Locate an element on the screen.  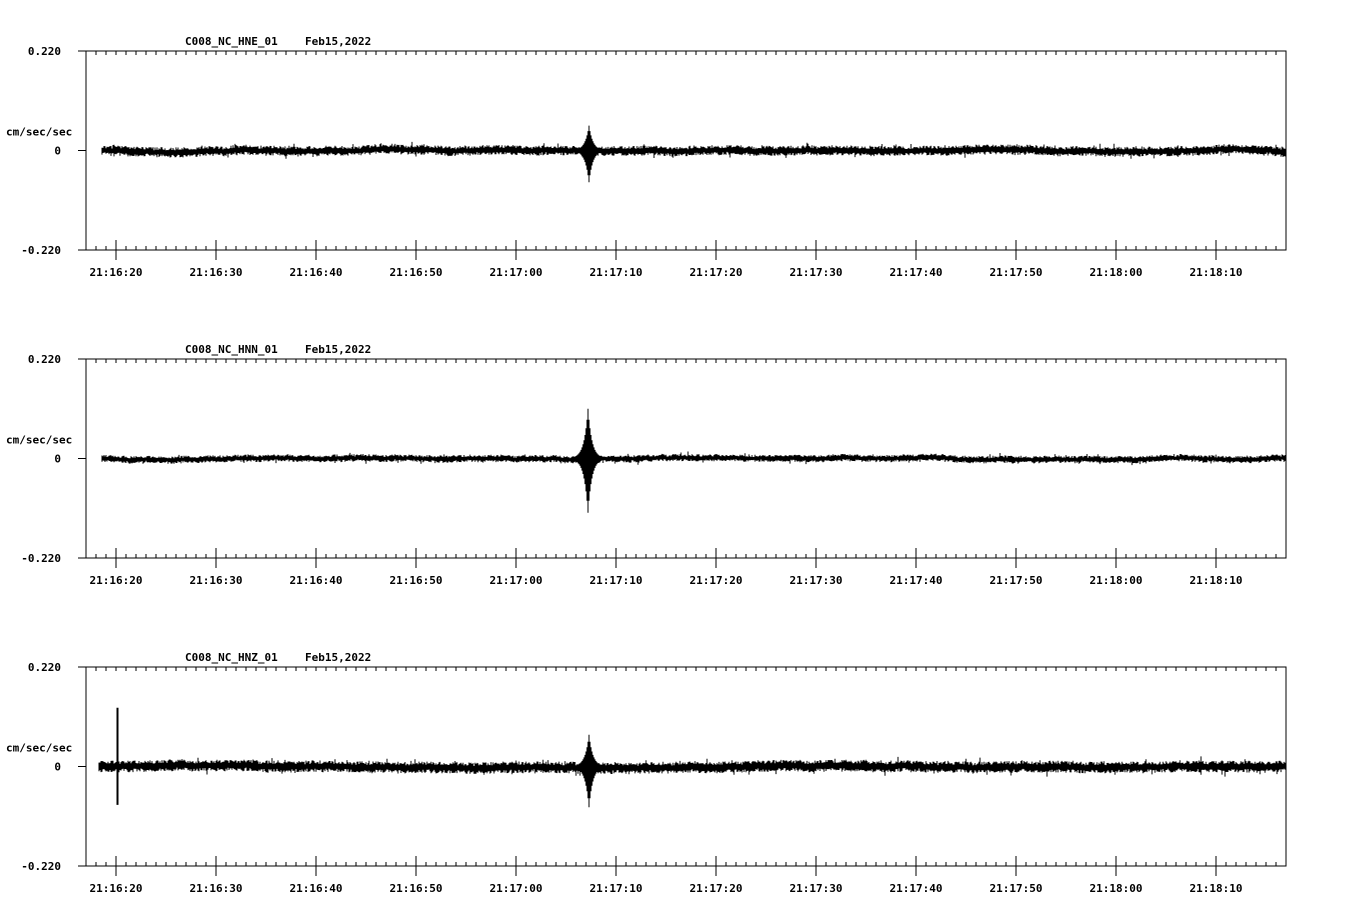
panel-title: C008_NC_HNE_01 is located at coordinates (231, 41).